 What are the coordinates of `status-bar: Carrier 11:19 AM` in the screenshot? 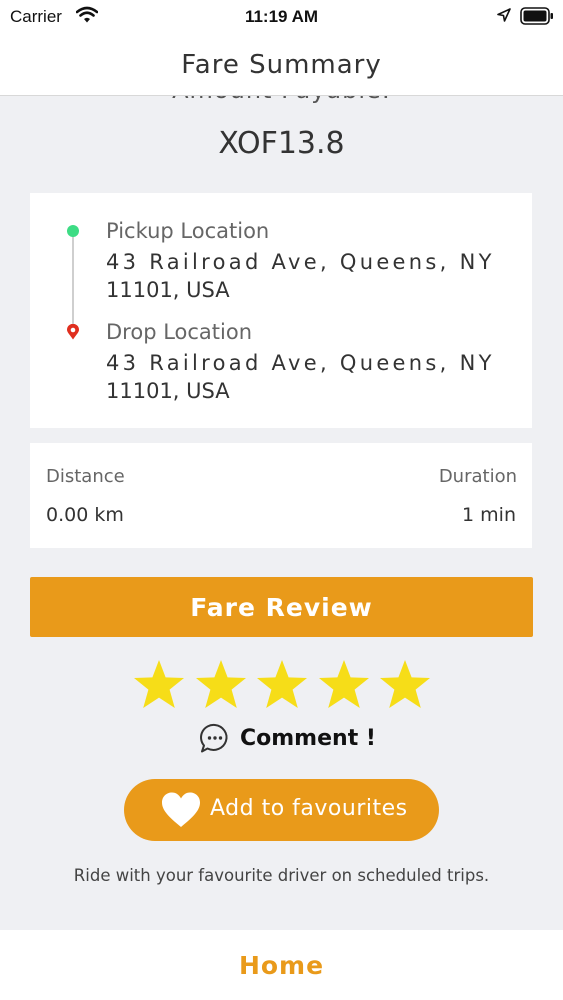 It's located at (281, 17).